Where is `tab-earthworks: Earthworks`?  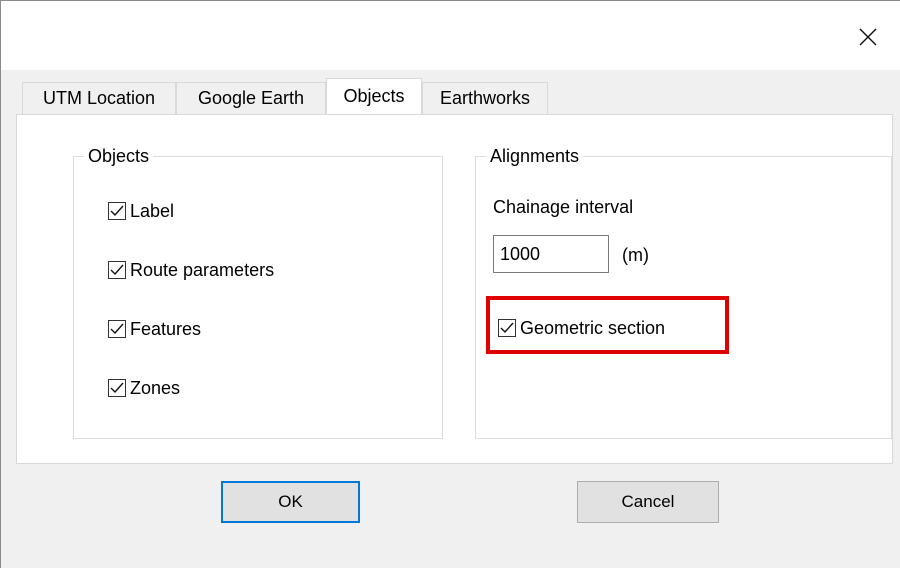 tab-earthworks: Earthworks is located at coordinates (485, 98).